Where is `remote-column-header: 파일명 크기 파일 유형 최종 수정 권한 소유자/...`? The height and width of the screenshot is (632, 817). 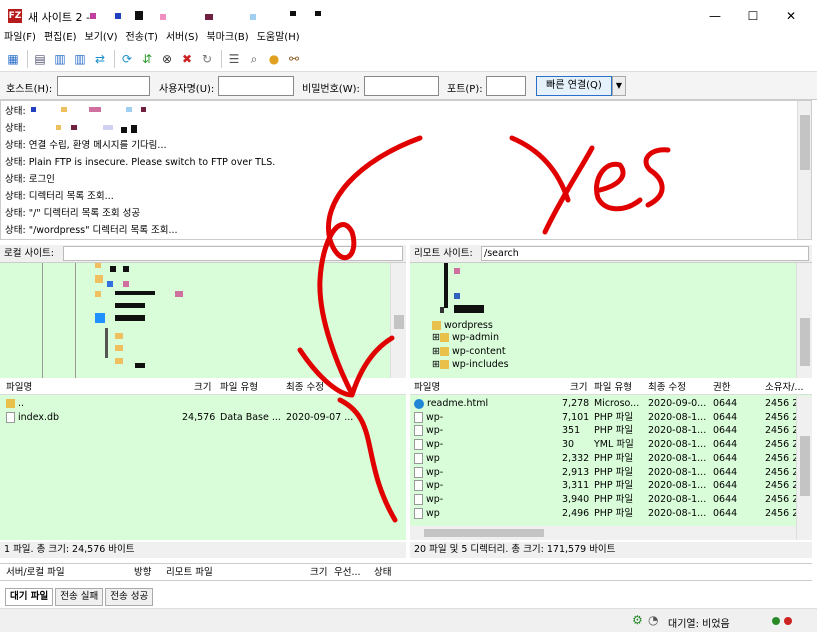 remote-column-header: 파일명 크기 파일 유형 최종 수정 권한 소유자/... is located at coordinates (611, 387).